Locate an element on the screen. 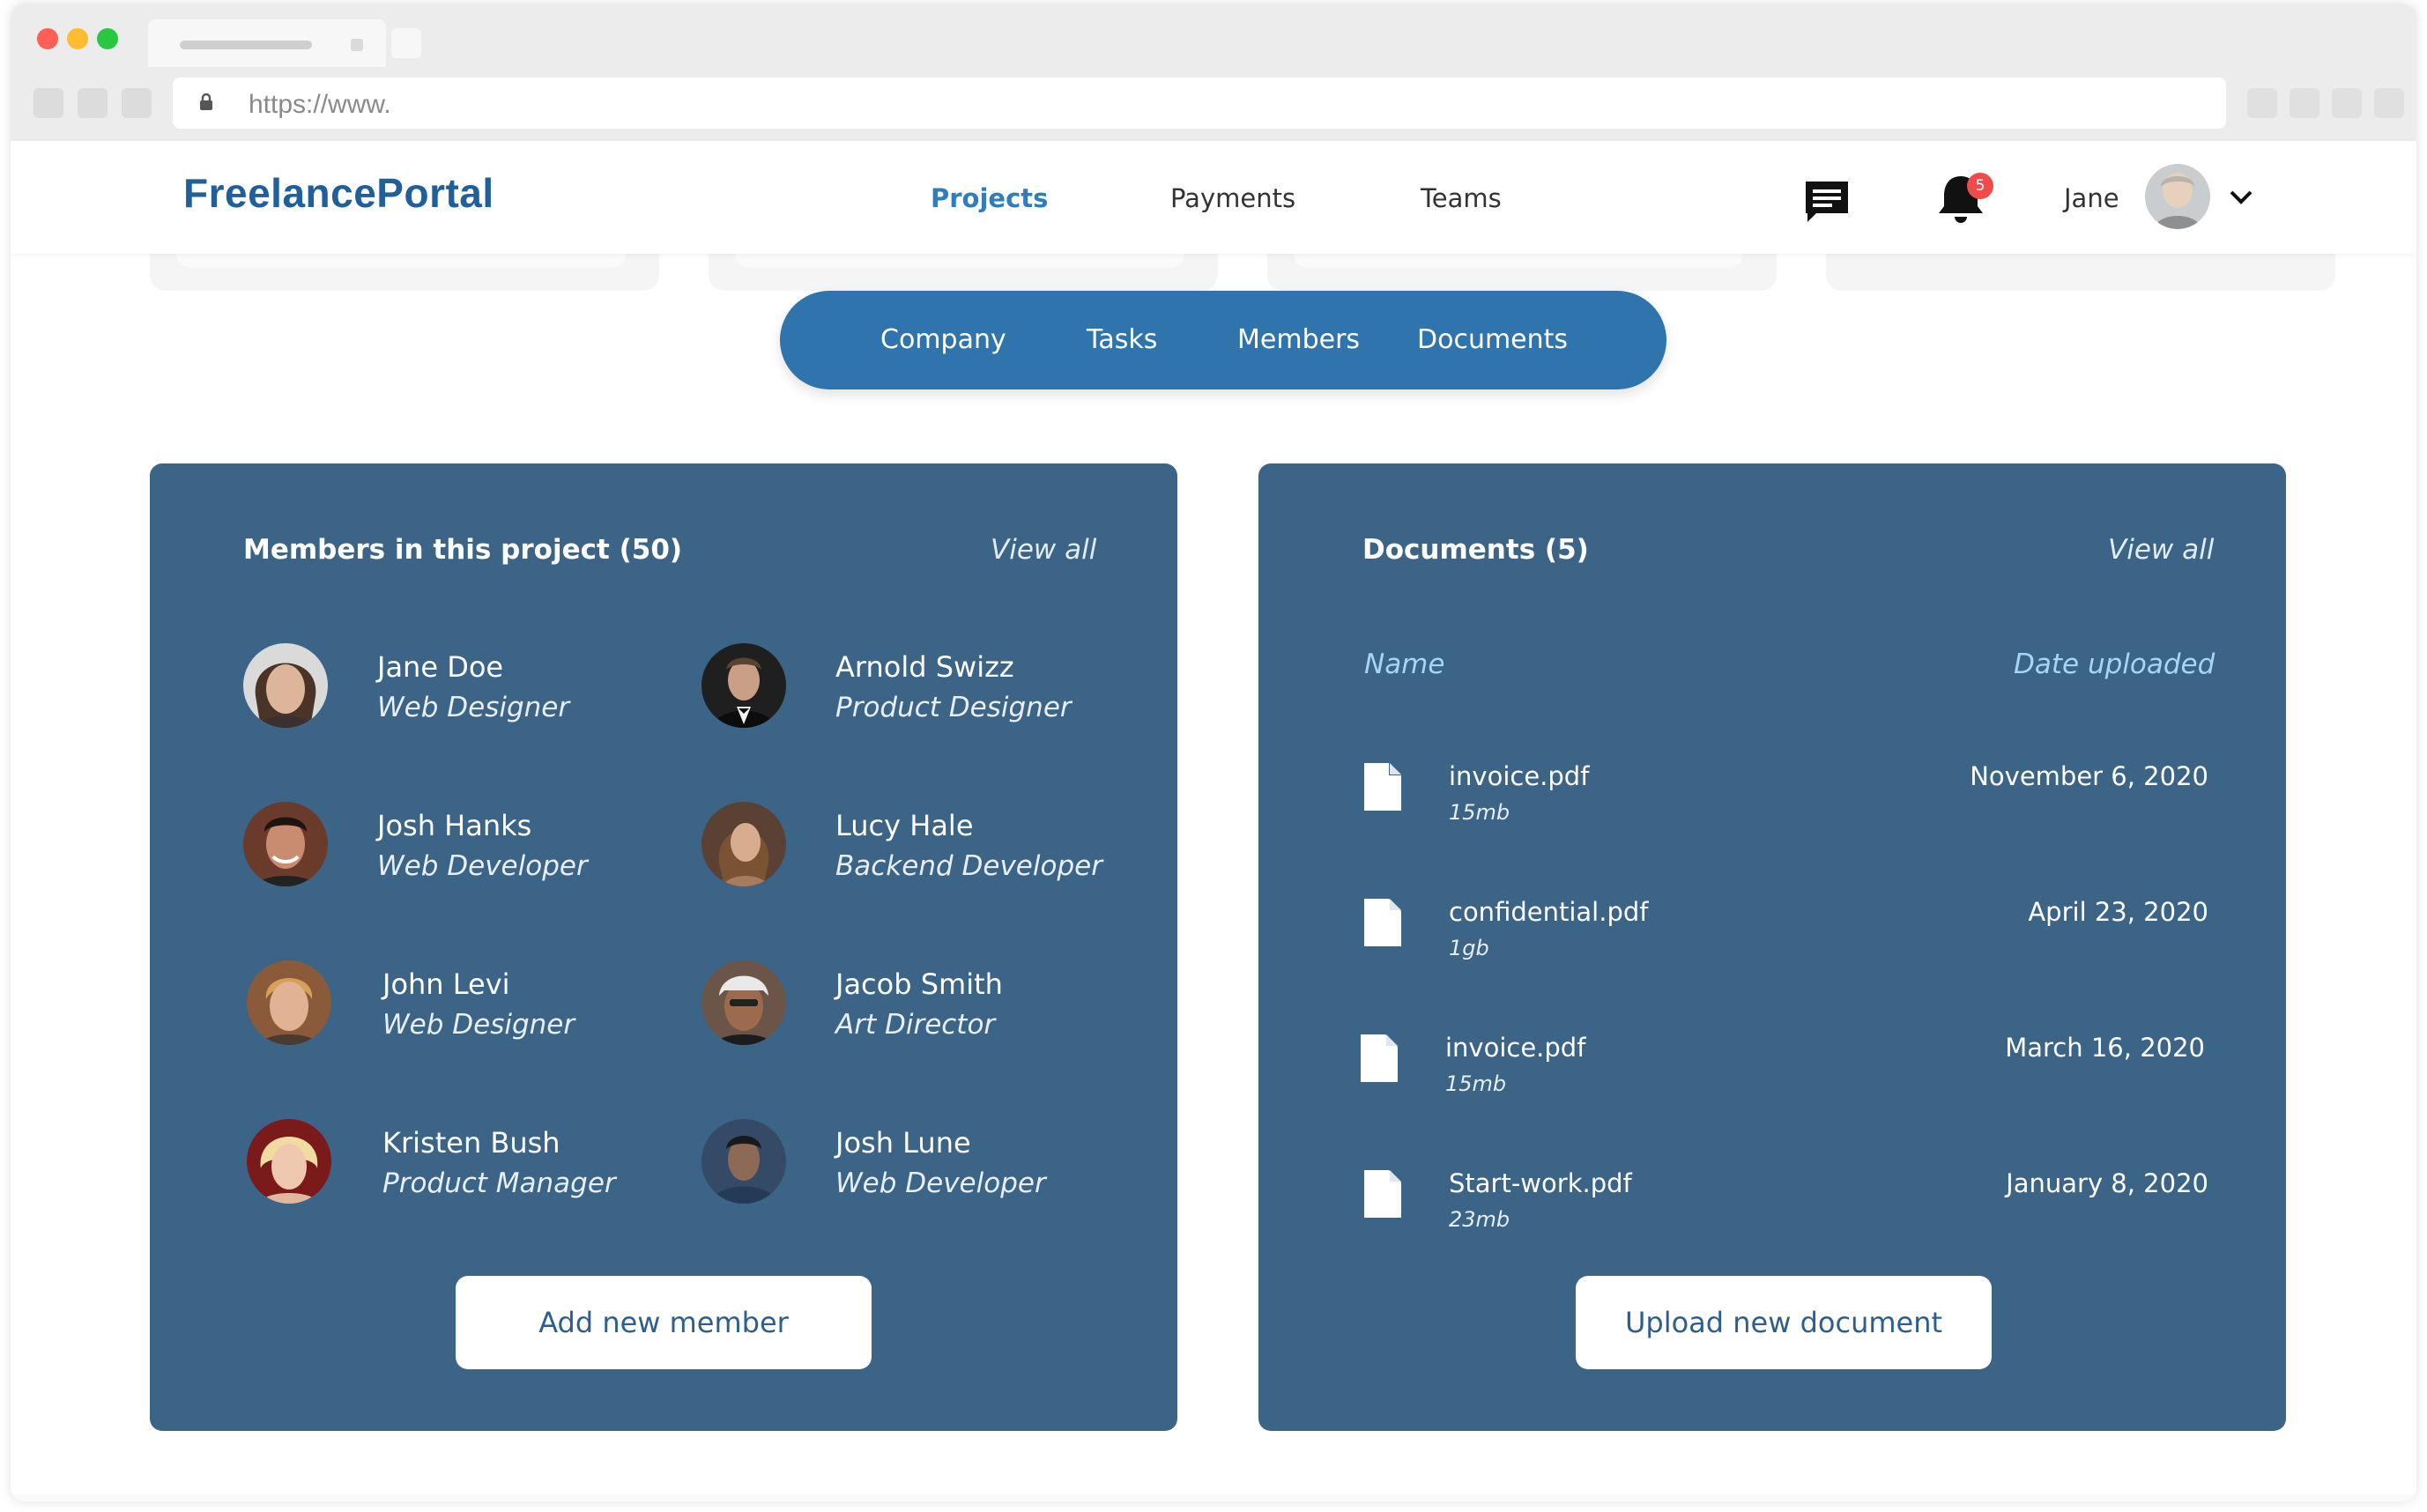 The height and width of the screenshot is (1512, 2427). document-row: invoice.pdf 15mb November 6, 2020 is located at coordinates (1772, 806).